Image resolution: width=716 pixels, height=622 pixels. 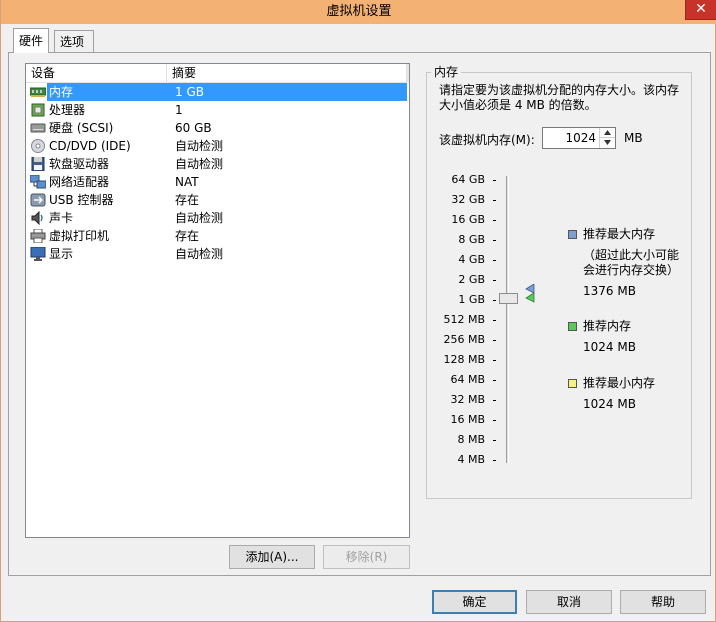 What do you see at coordinates (609, 291) in the screenshot?
I see `legend-max-value: 1376 MB` at bounding box center [609, 291].